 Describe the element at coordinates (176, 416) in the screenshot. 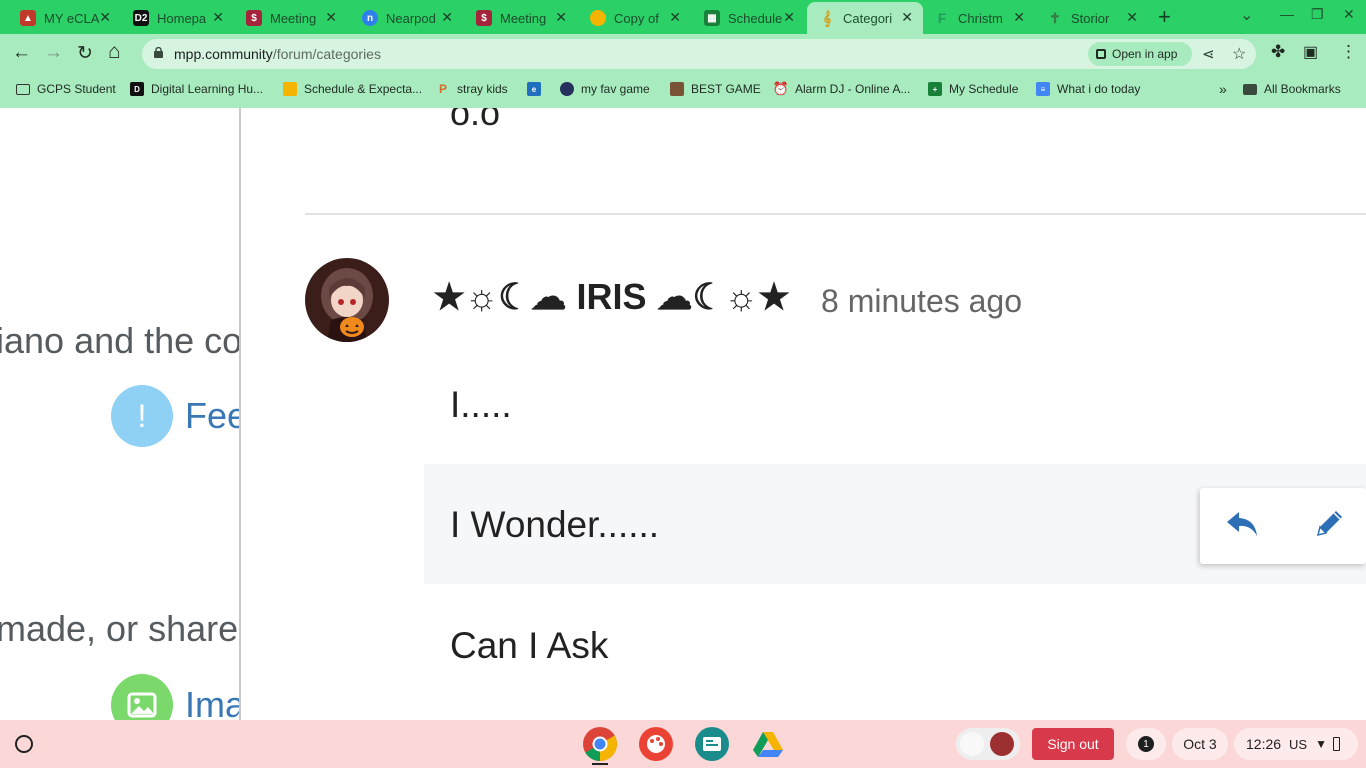

I see `category-feedback: ! Fee` at that location.